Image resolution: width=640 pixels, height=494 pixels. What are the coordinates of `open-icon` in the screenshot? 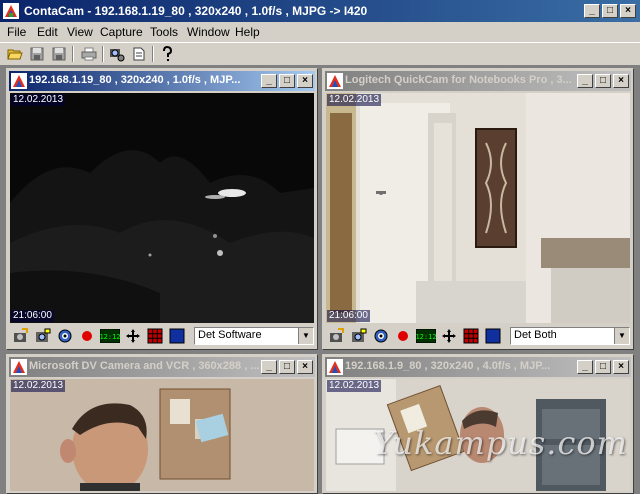 It's located at (15, 54).